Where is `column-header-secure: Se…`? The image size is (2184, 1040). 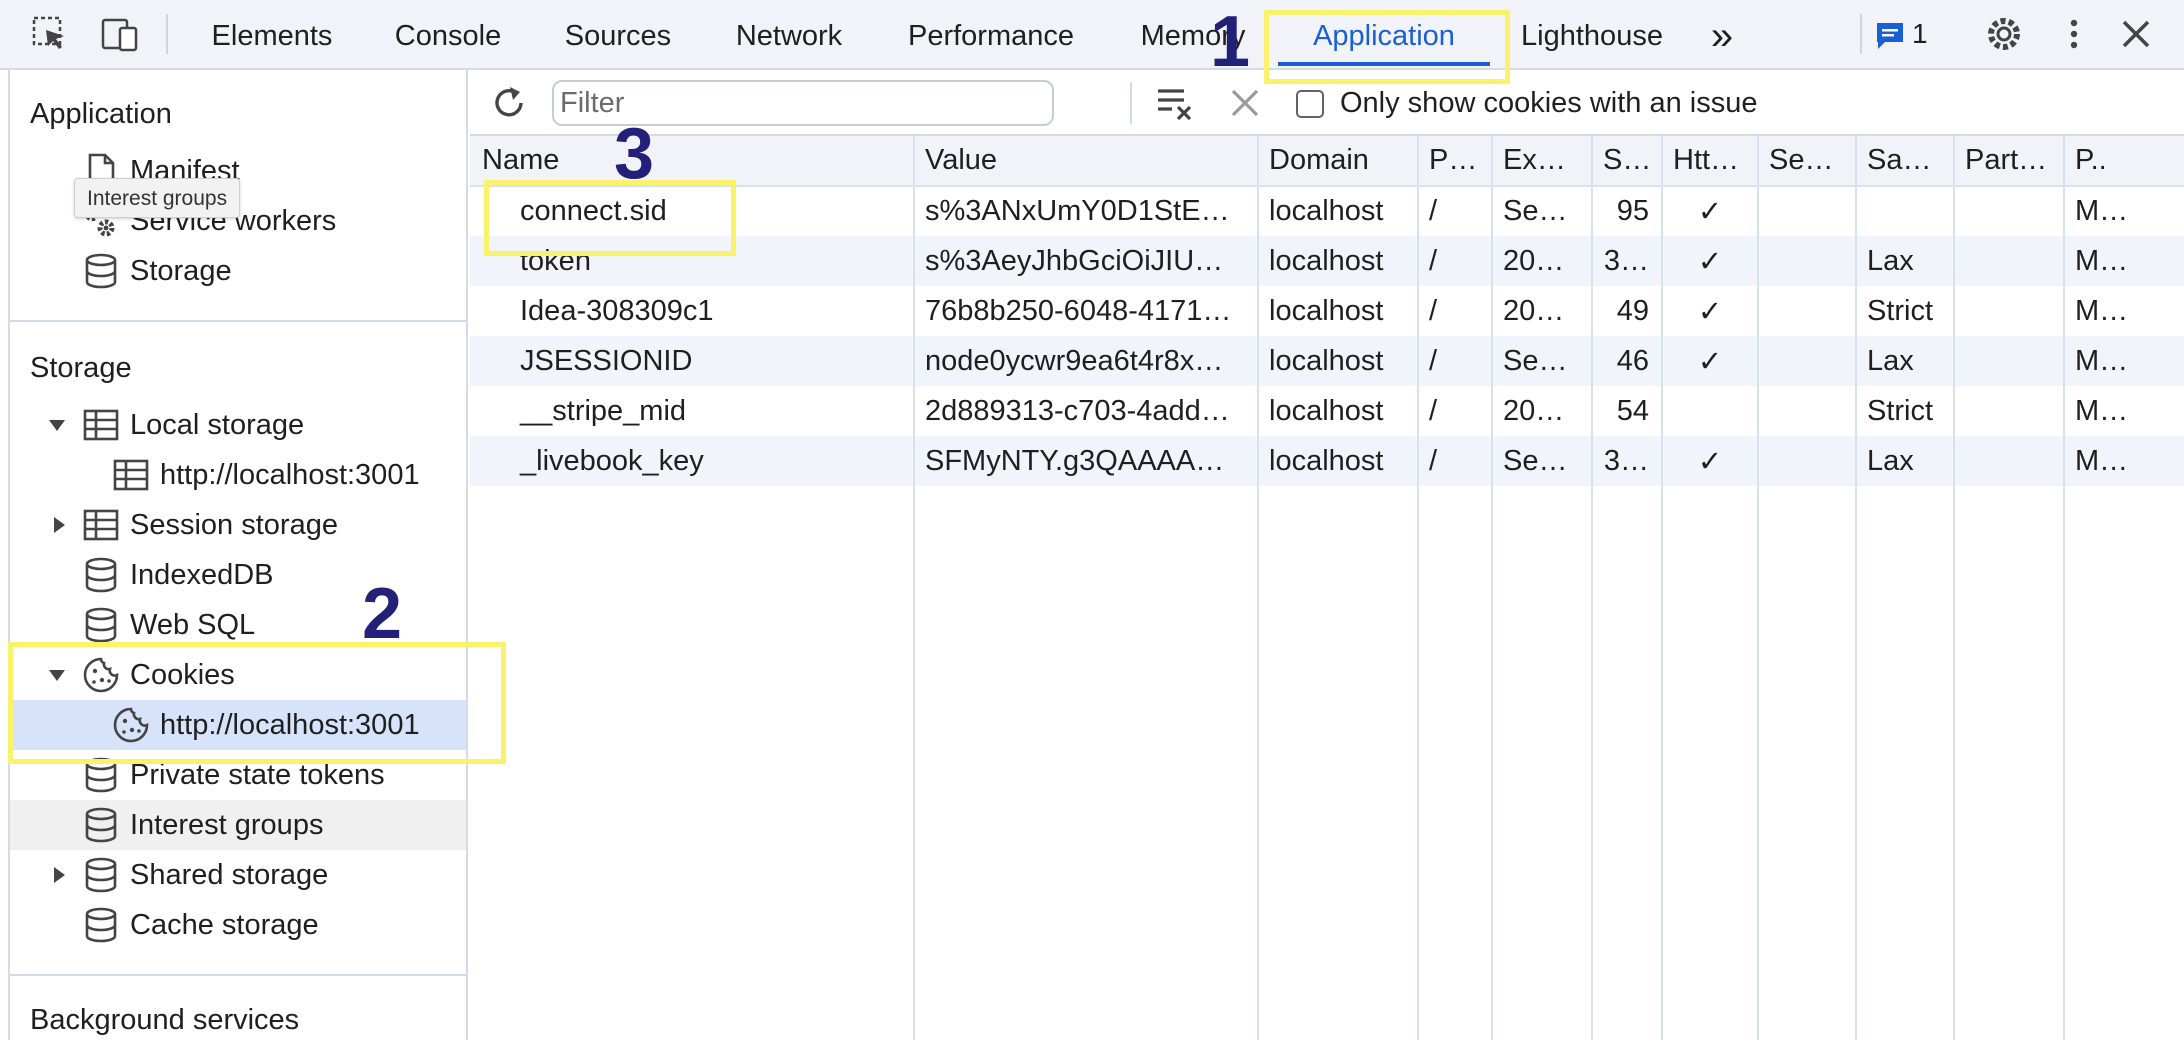
column-header-secure: Se… is located at coordinates (1806, 161).